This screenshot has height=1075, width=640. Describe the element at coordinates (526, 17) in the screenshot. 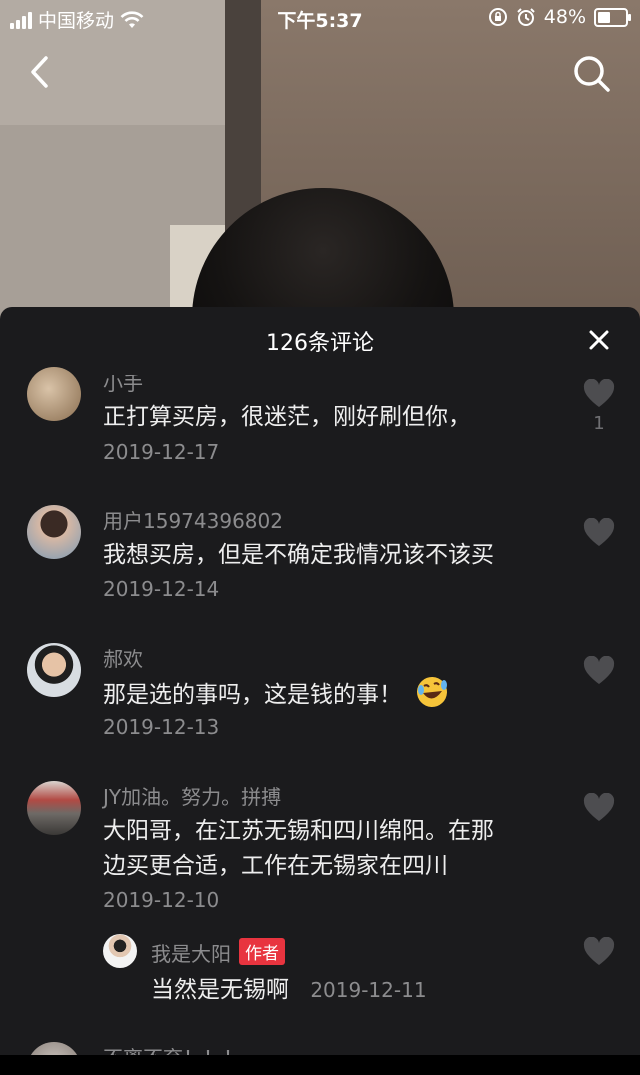

I see `alarm-icon` at that location.